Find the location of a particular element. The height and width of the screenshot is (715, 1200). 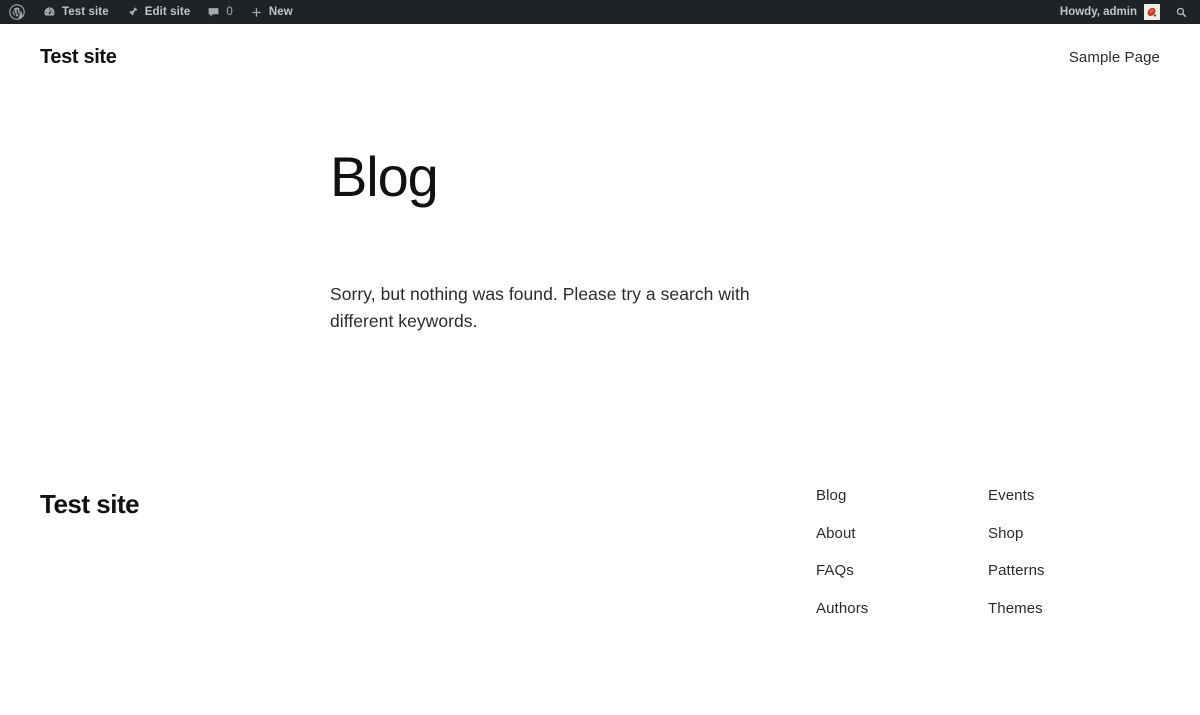

comment-bubble-icon is located at coordinates (213, 12).